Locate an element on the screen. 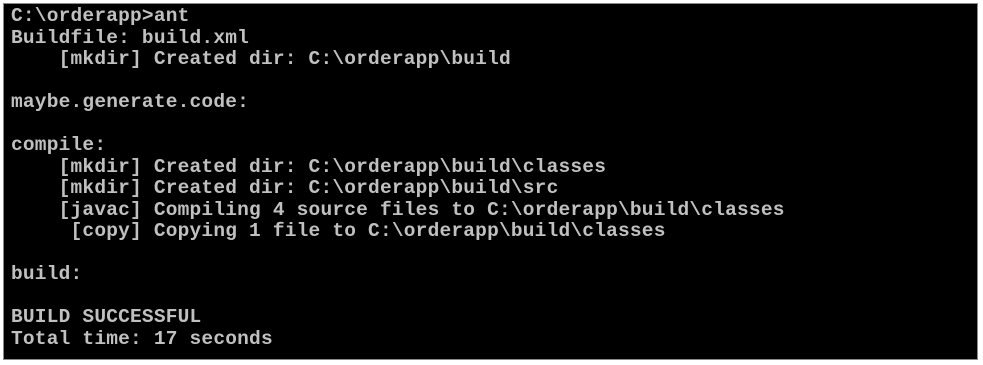 This screenshot has width=983, height=365. console-line-target-maybe-generate-code: maybe.generate.code: is located at coordinates (130, 102).